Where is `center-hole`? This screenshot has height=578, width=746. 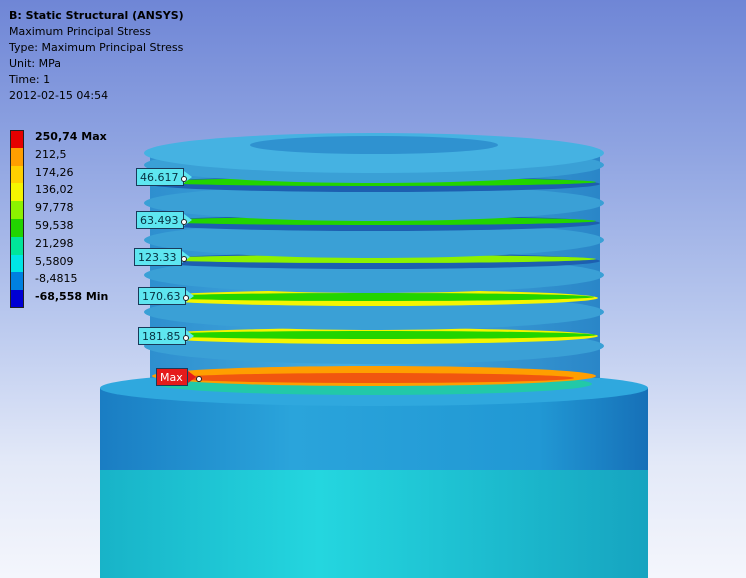 center-hole is located at coordinates (374, 145).